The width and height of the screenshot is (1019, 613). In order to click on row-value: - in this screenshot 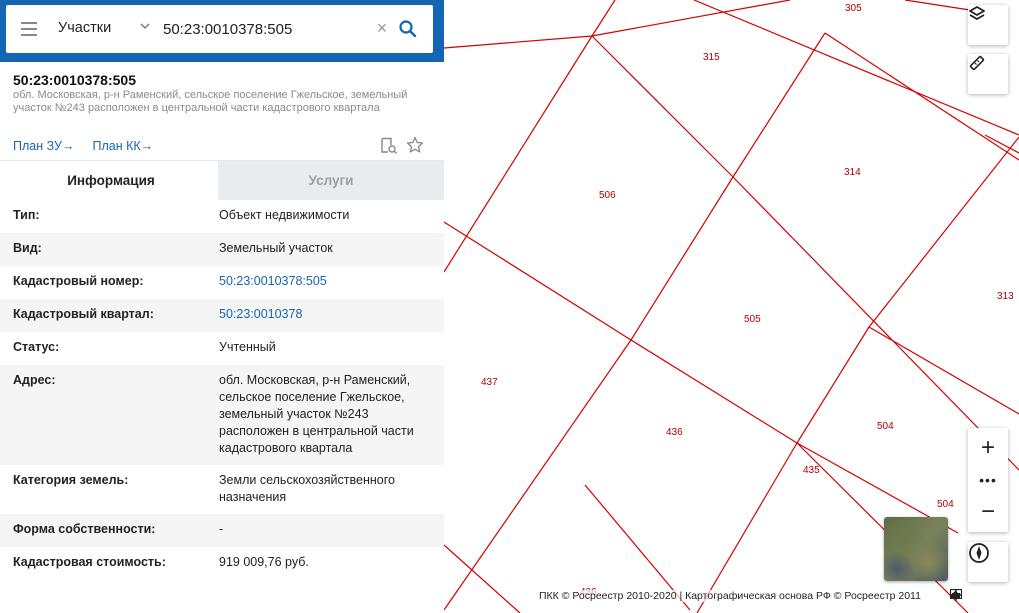, I will do `click(221, 529)`.